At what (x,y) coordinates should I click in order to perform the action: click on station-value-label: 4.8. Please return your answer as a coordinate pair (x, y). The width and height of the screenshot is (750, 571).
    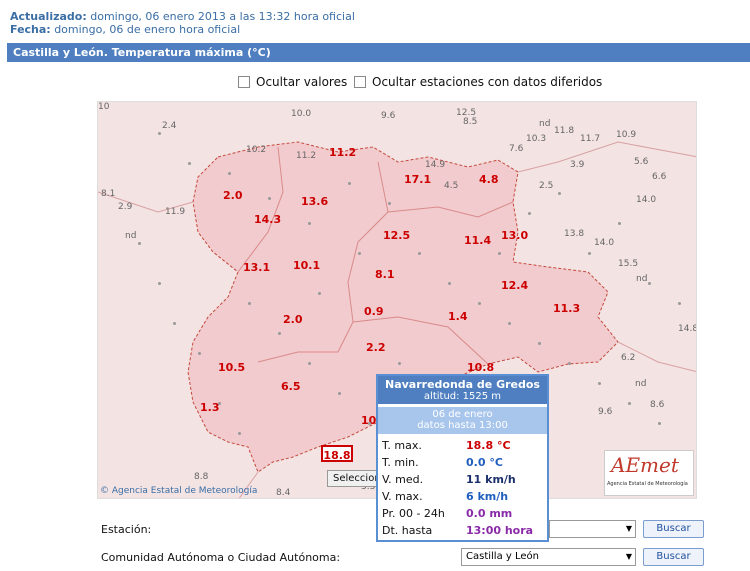
    Looking at the image, I should click on (489, 179).